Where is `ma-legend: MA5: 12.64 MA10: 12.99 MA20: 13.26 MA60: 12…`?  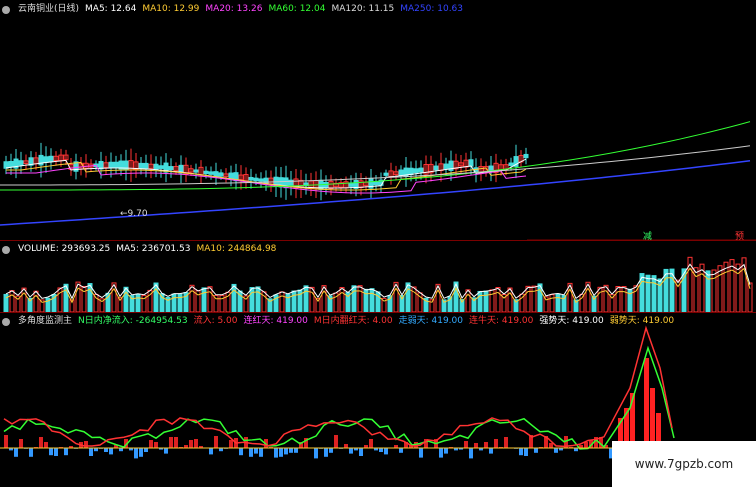 ma-legend: MA5: 12.64 MA10: 12.99 MA20: 13.26 MA60: 12… is located at coordinates (274, 9).